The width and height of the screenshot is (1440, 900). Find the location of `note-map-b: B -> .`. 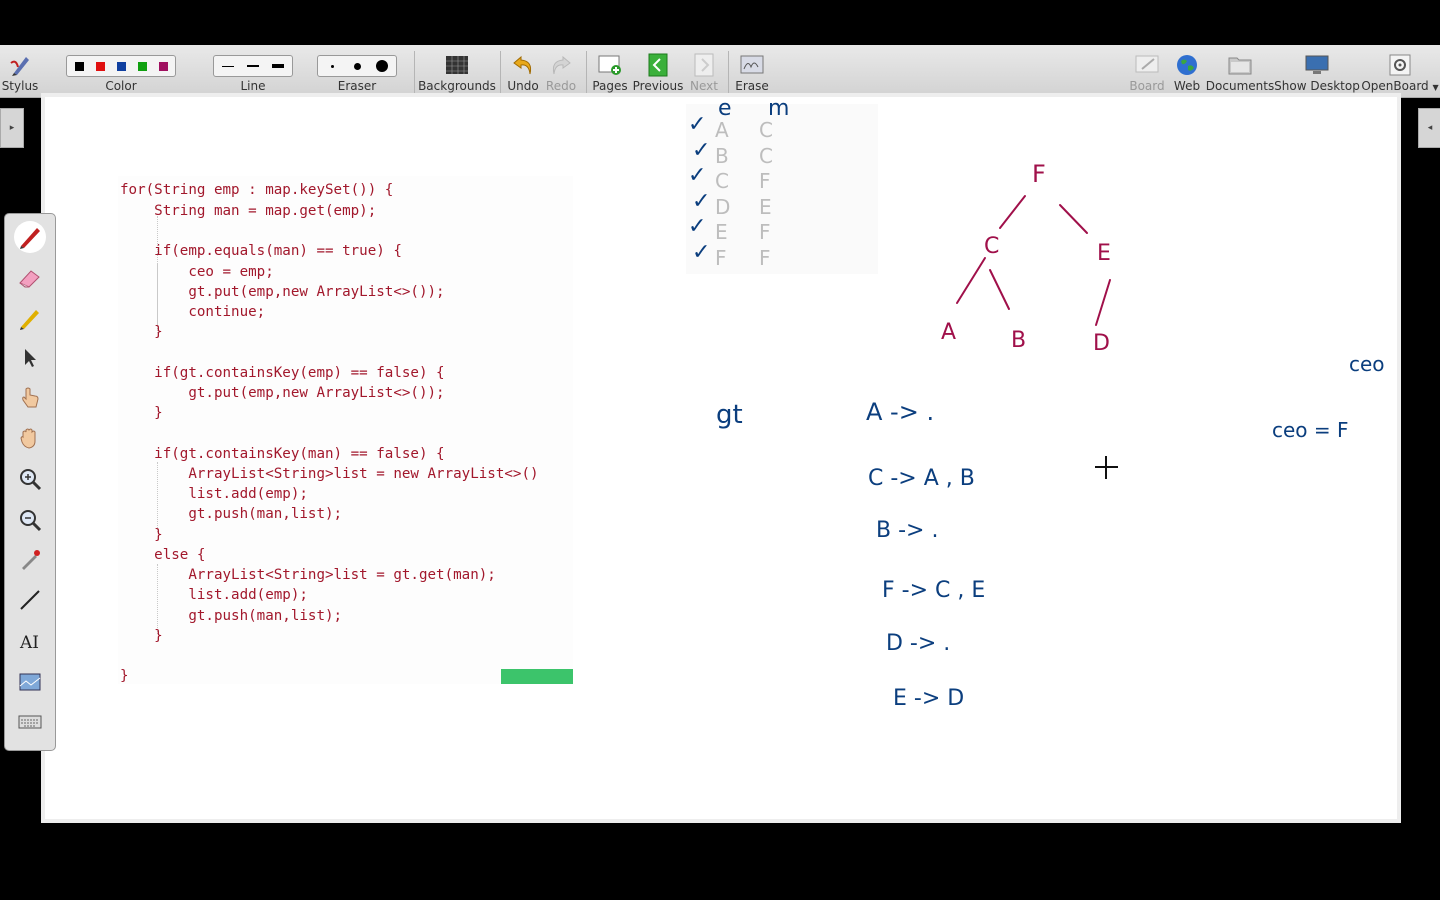

note-map-b: B -> . is located at coordinates (907, 530).